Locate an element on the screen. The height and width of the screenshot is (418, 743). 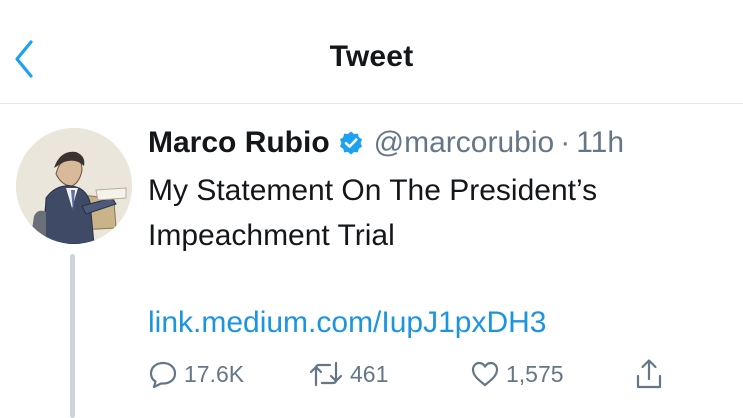
tweet-actions: 17.6K 461 1,575 is located at coordinates (408, 374).